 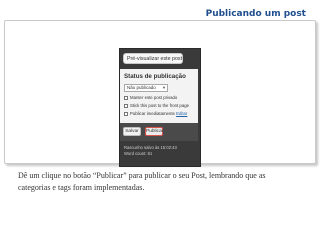 What do you see at coordinates (141, 87) in the screenshot?
I see `status-select-value: Não publicado` at bounding box center [141, 87].